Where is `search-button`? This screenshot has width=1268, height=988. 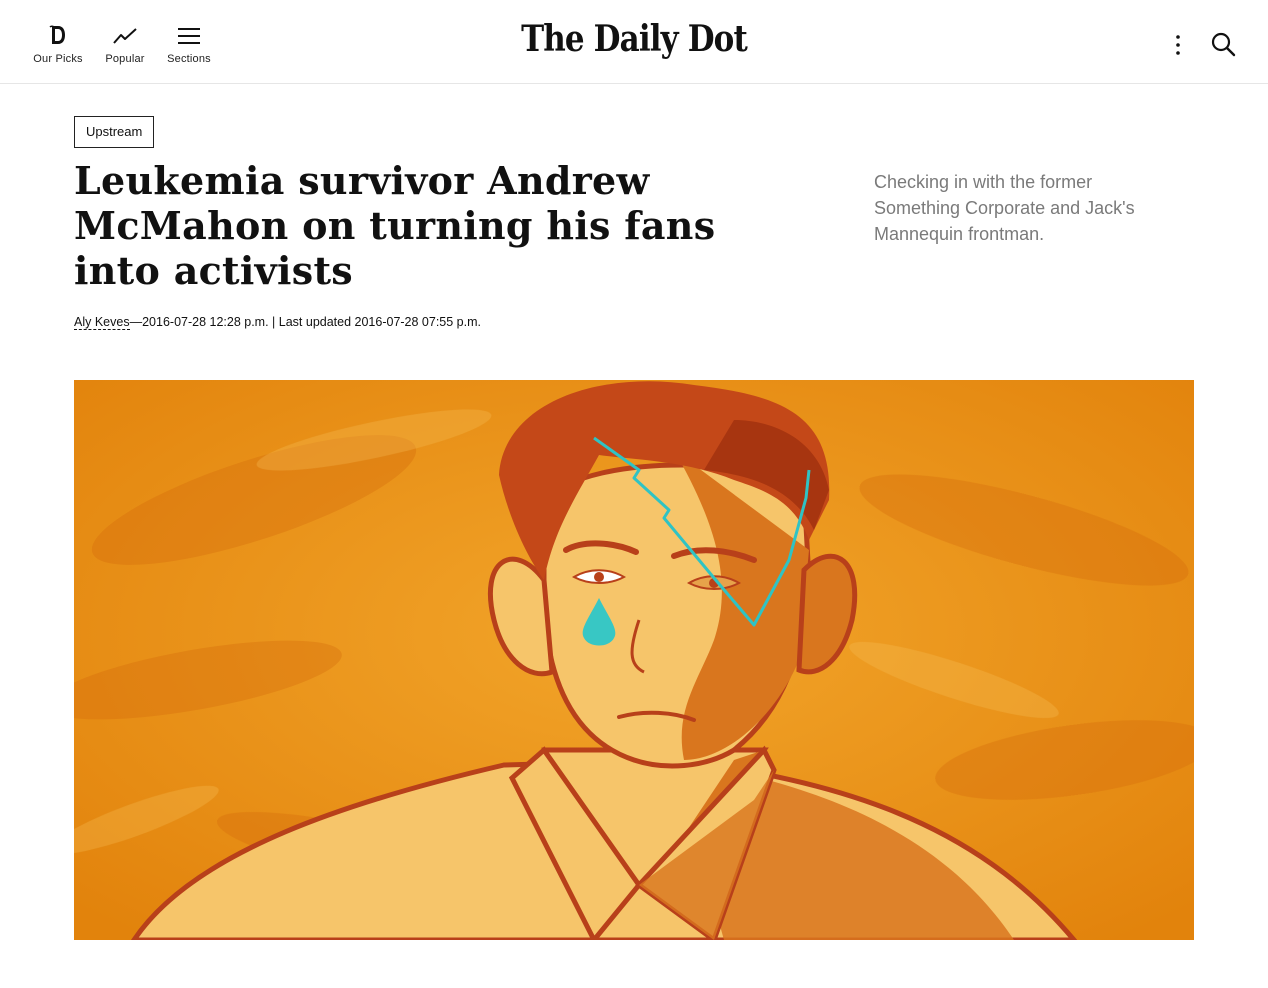
search-button is located at coordinates (1224, 44).